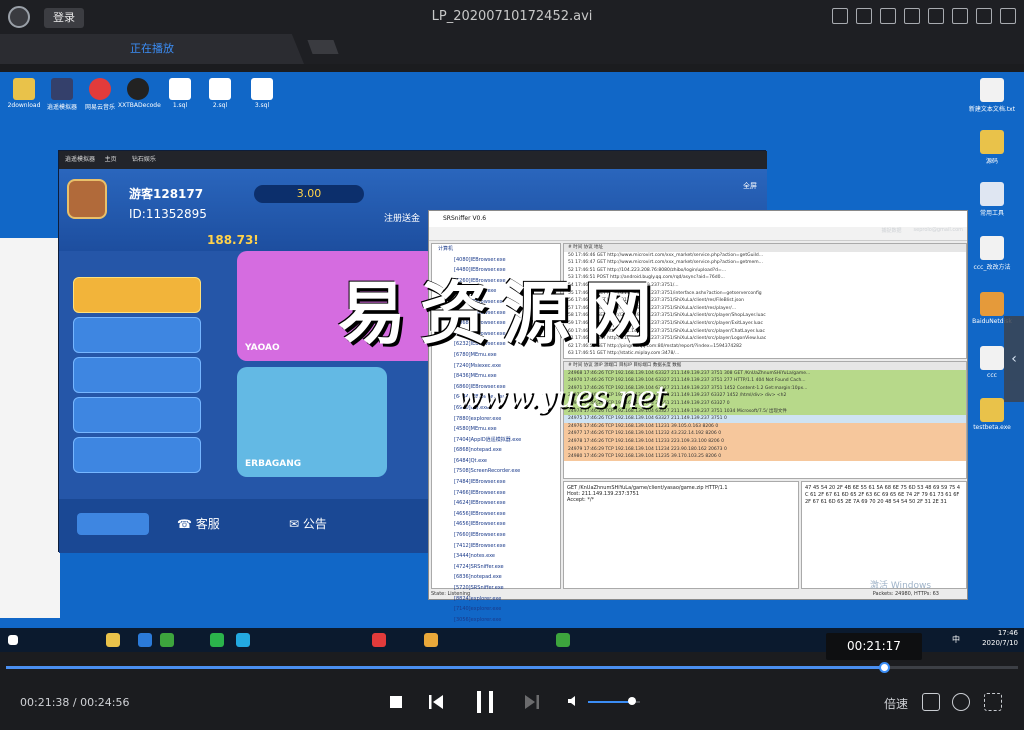  What do you see at coordinates (496, 482) in the screenshot?
I see `process-item: [7484]IEBrowser.exe` at bounding box center [496, 482].